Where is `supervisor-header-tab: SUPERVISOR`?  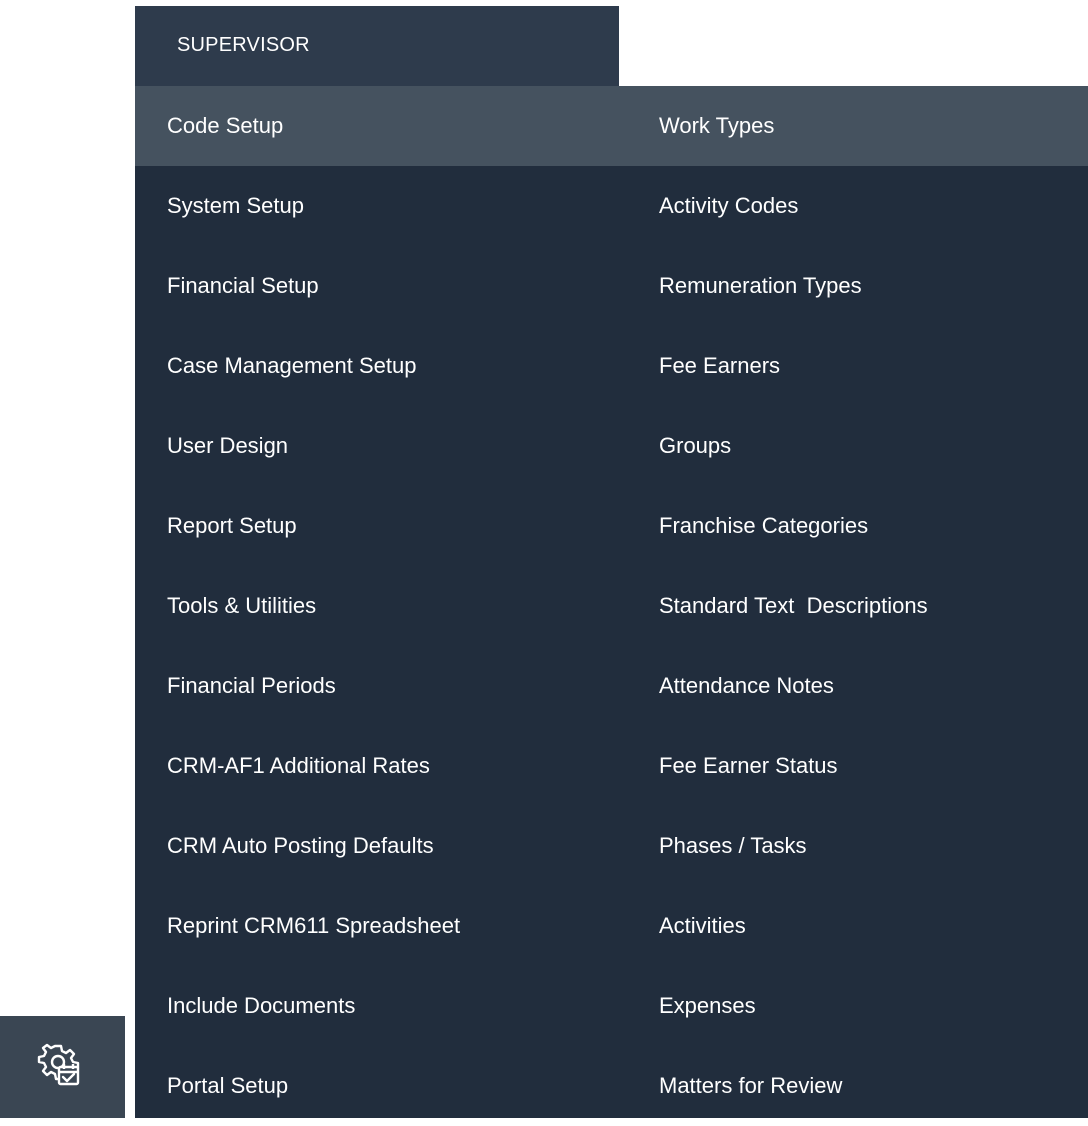 supervisor-header-tab: SUPERVISOR is located at coordinates (377, 46).